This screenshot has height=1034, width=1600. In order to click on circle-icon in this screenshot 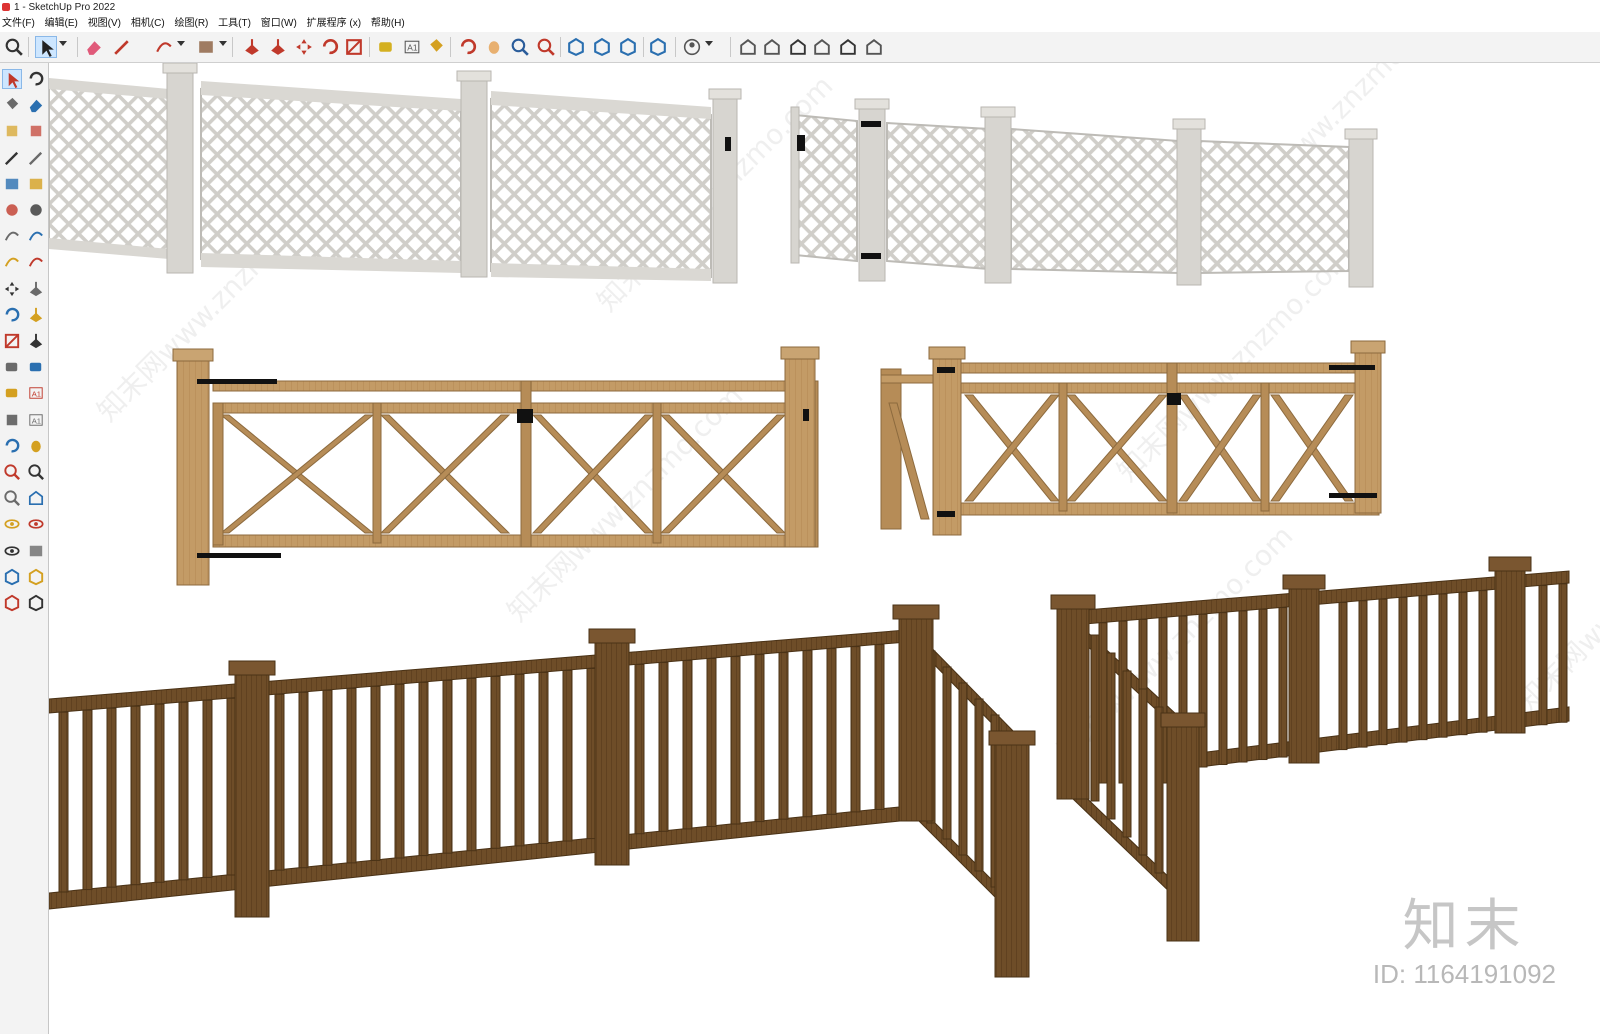, I will do `click(12, 210)`.